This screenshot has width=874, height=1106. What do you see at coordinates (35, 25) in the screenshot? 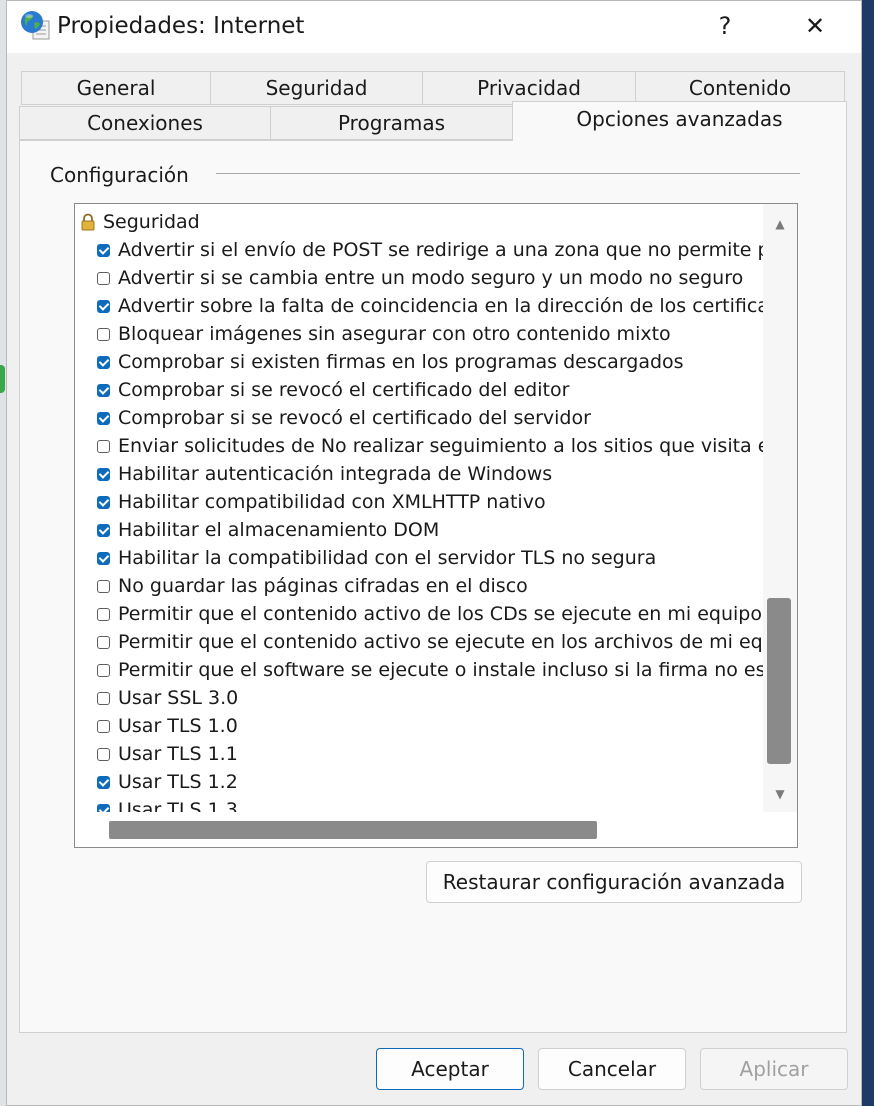
I see `internet-globe-icon` at bounding box center [35, 25].